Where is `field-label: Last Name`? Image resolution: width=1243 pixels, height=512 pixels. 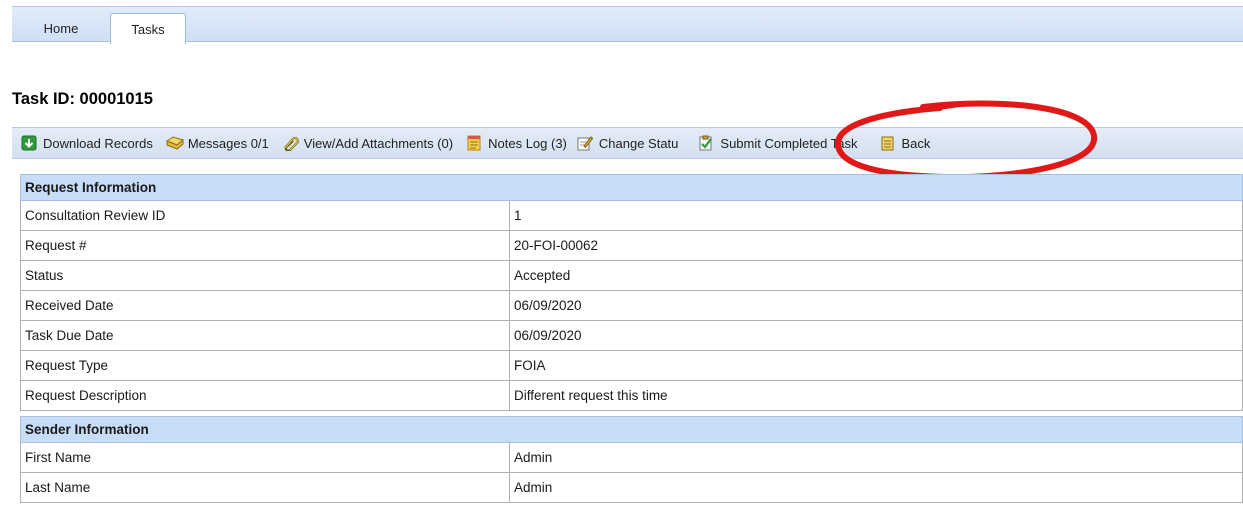
field-label: Last Name is located at coordinates (265, 487).